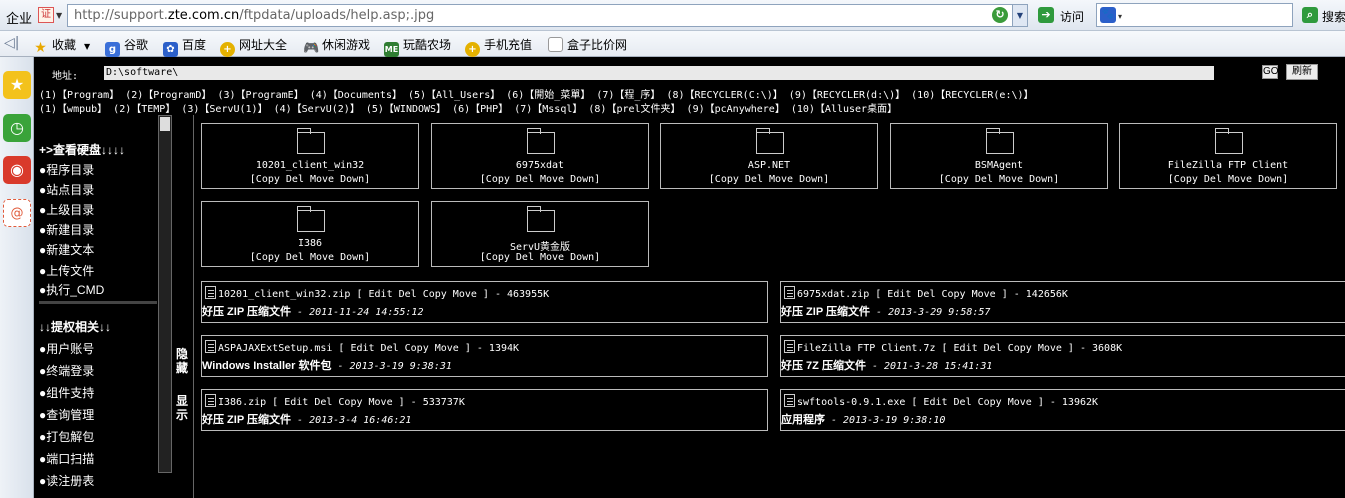 The image size is (1345, 498). I want to click on bookmark-hao123: + 网址大全, so click(253, 46).